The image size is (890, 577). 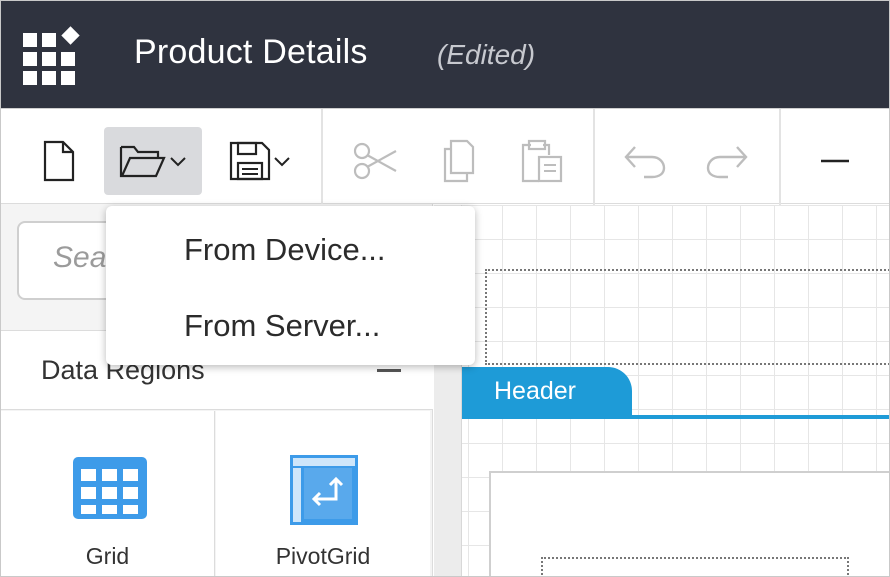 What do you see at coordinates (389, 370) in the screenshot?
I see `collapse-icon` at bounding box center [389, 370].